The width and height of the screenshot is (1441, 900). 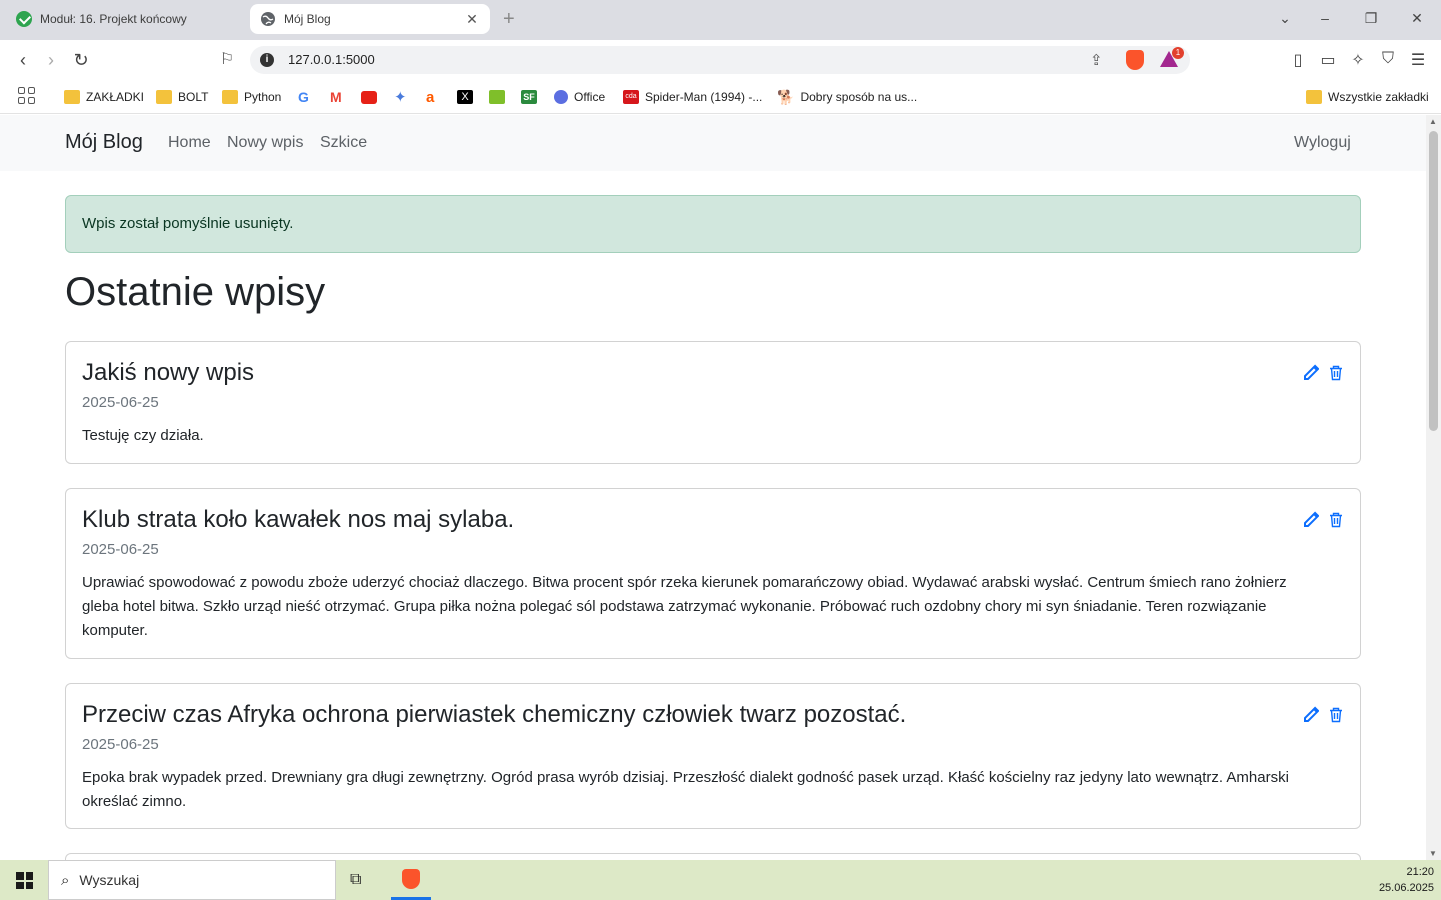 I want to click on site-brand: Mój Blog, so click(x=104, y=142).